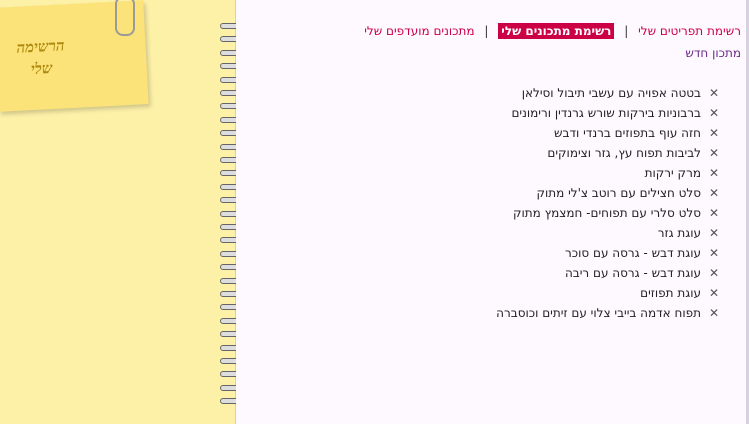 This screenshot has width=749, height=424. I want to click on paperclip-icon, so click(125, 18).